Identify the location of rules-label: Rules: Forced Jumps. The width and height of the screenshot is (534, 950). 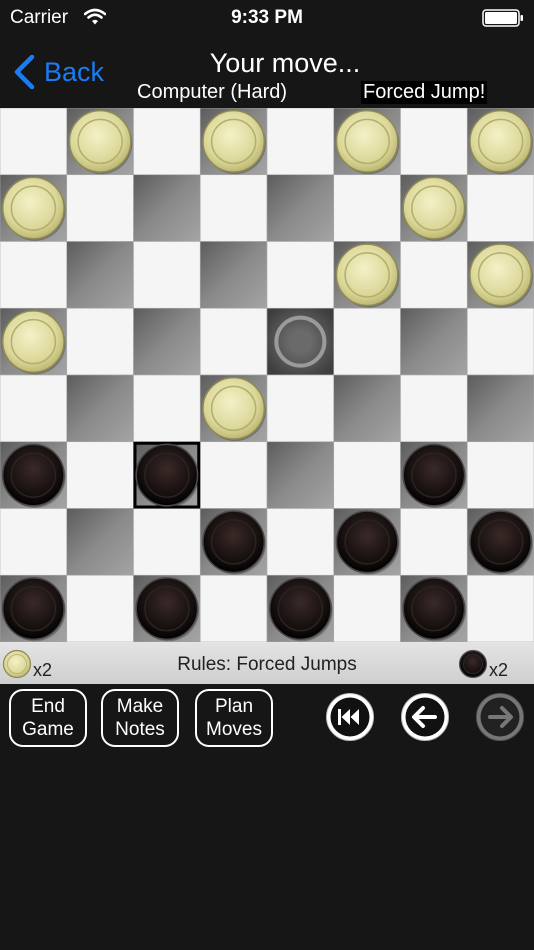
(267, 664).